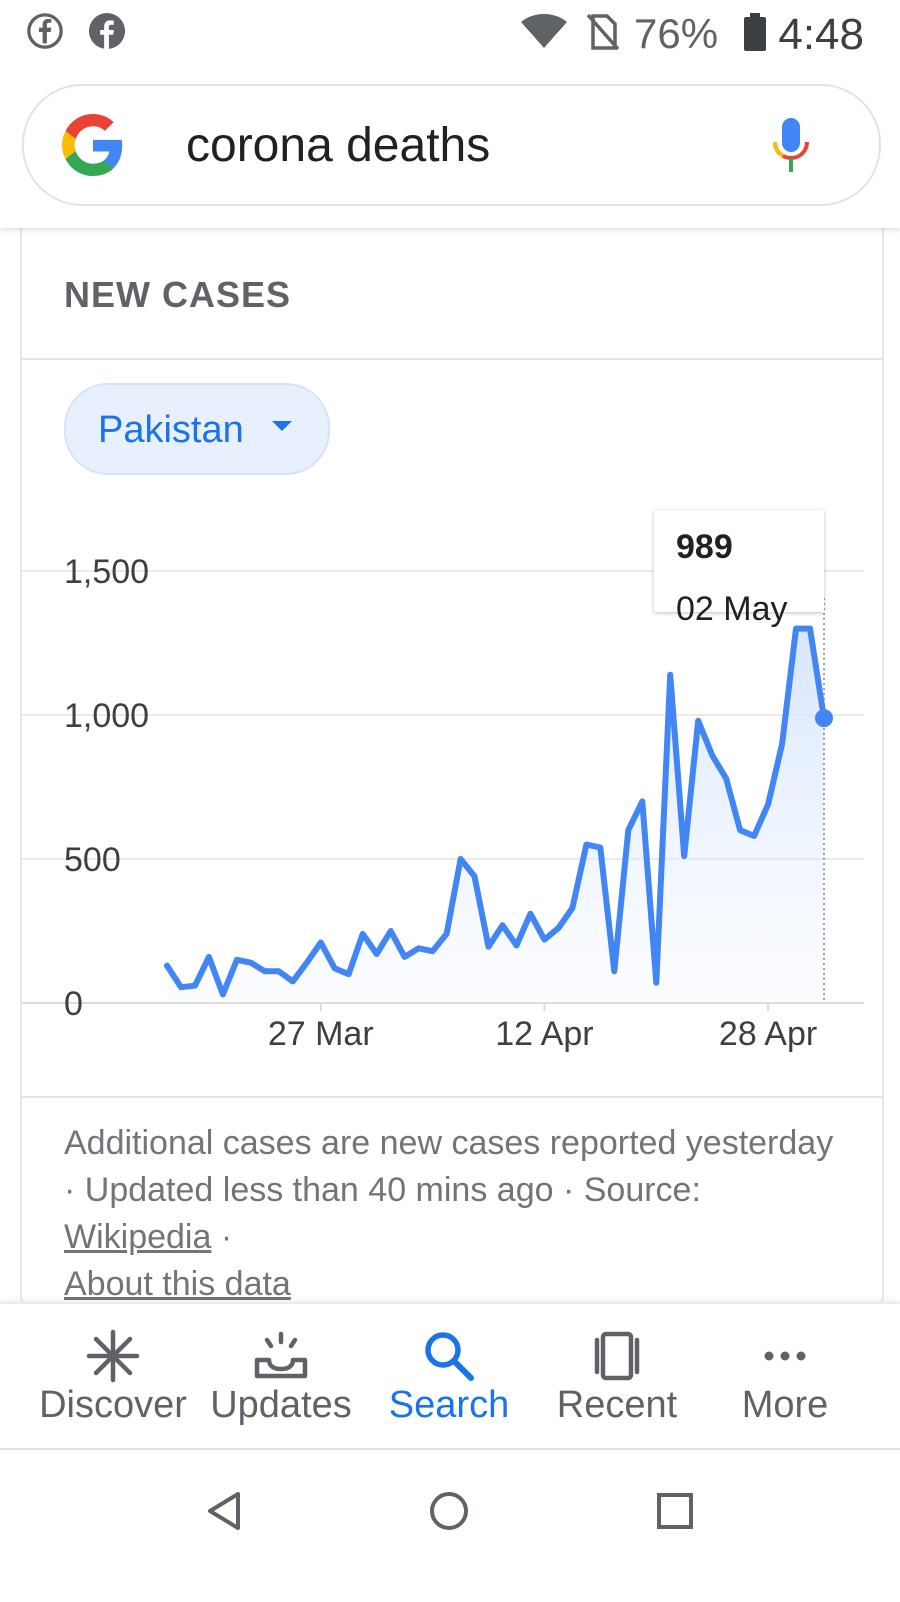  Describe the element at coordinates (768, 1034) in the screenshot. I see `x-tick-label: 28 Apr` at that location.